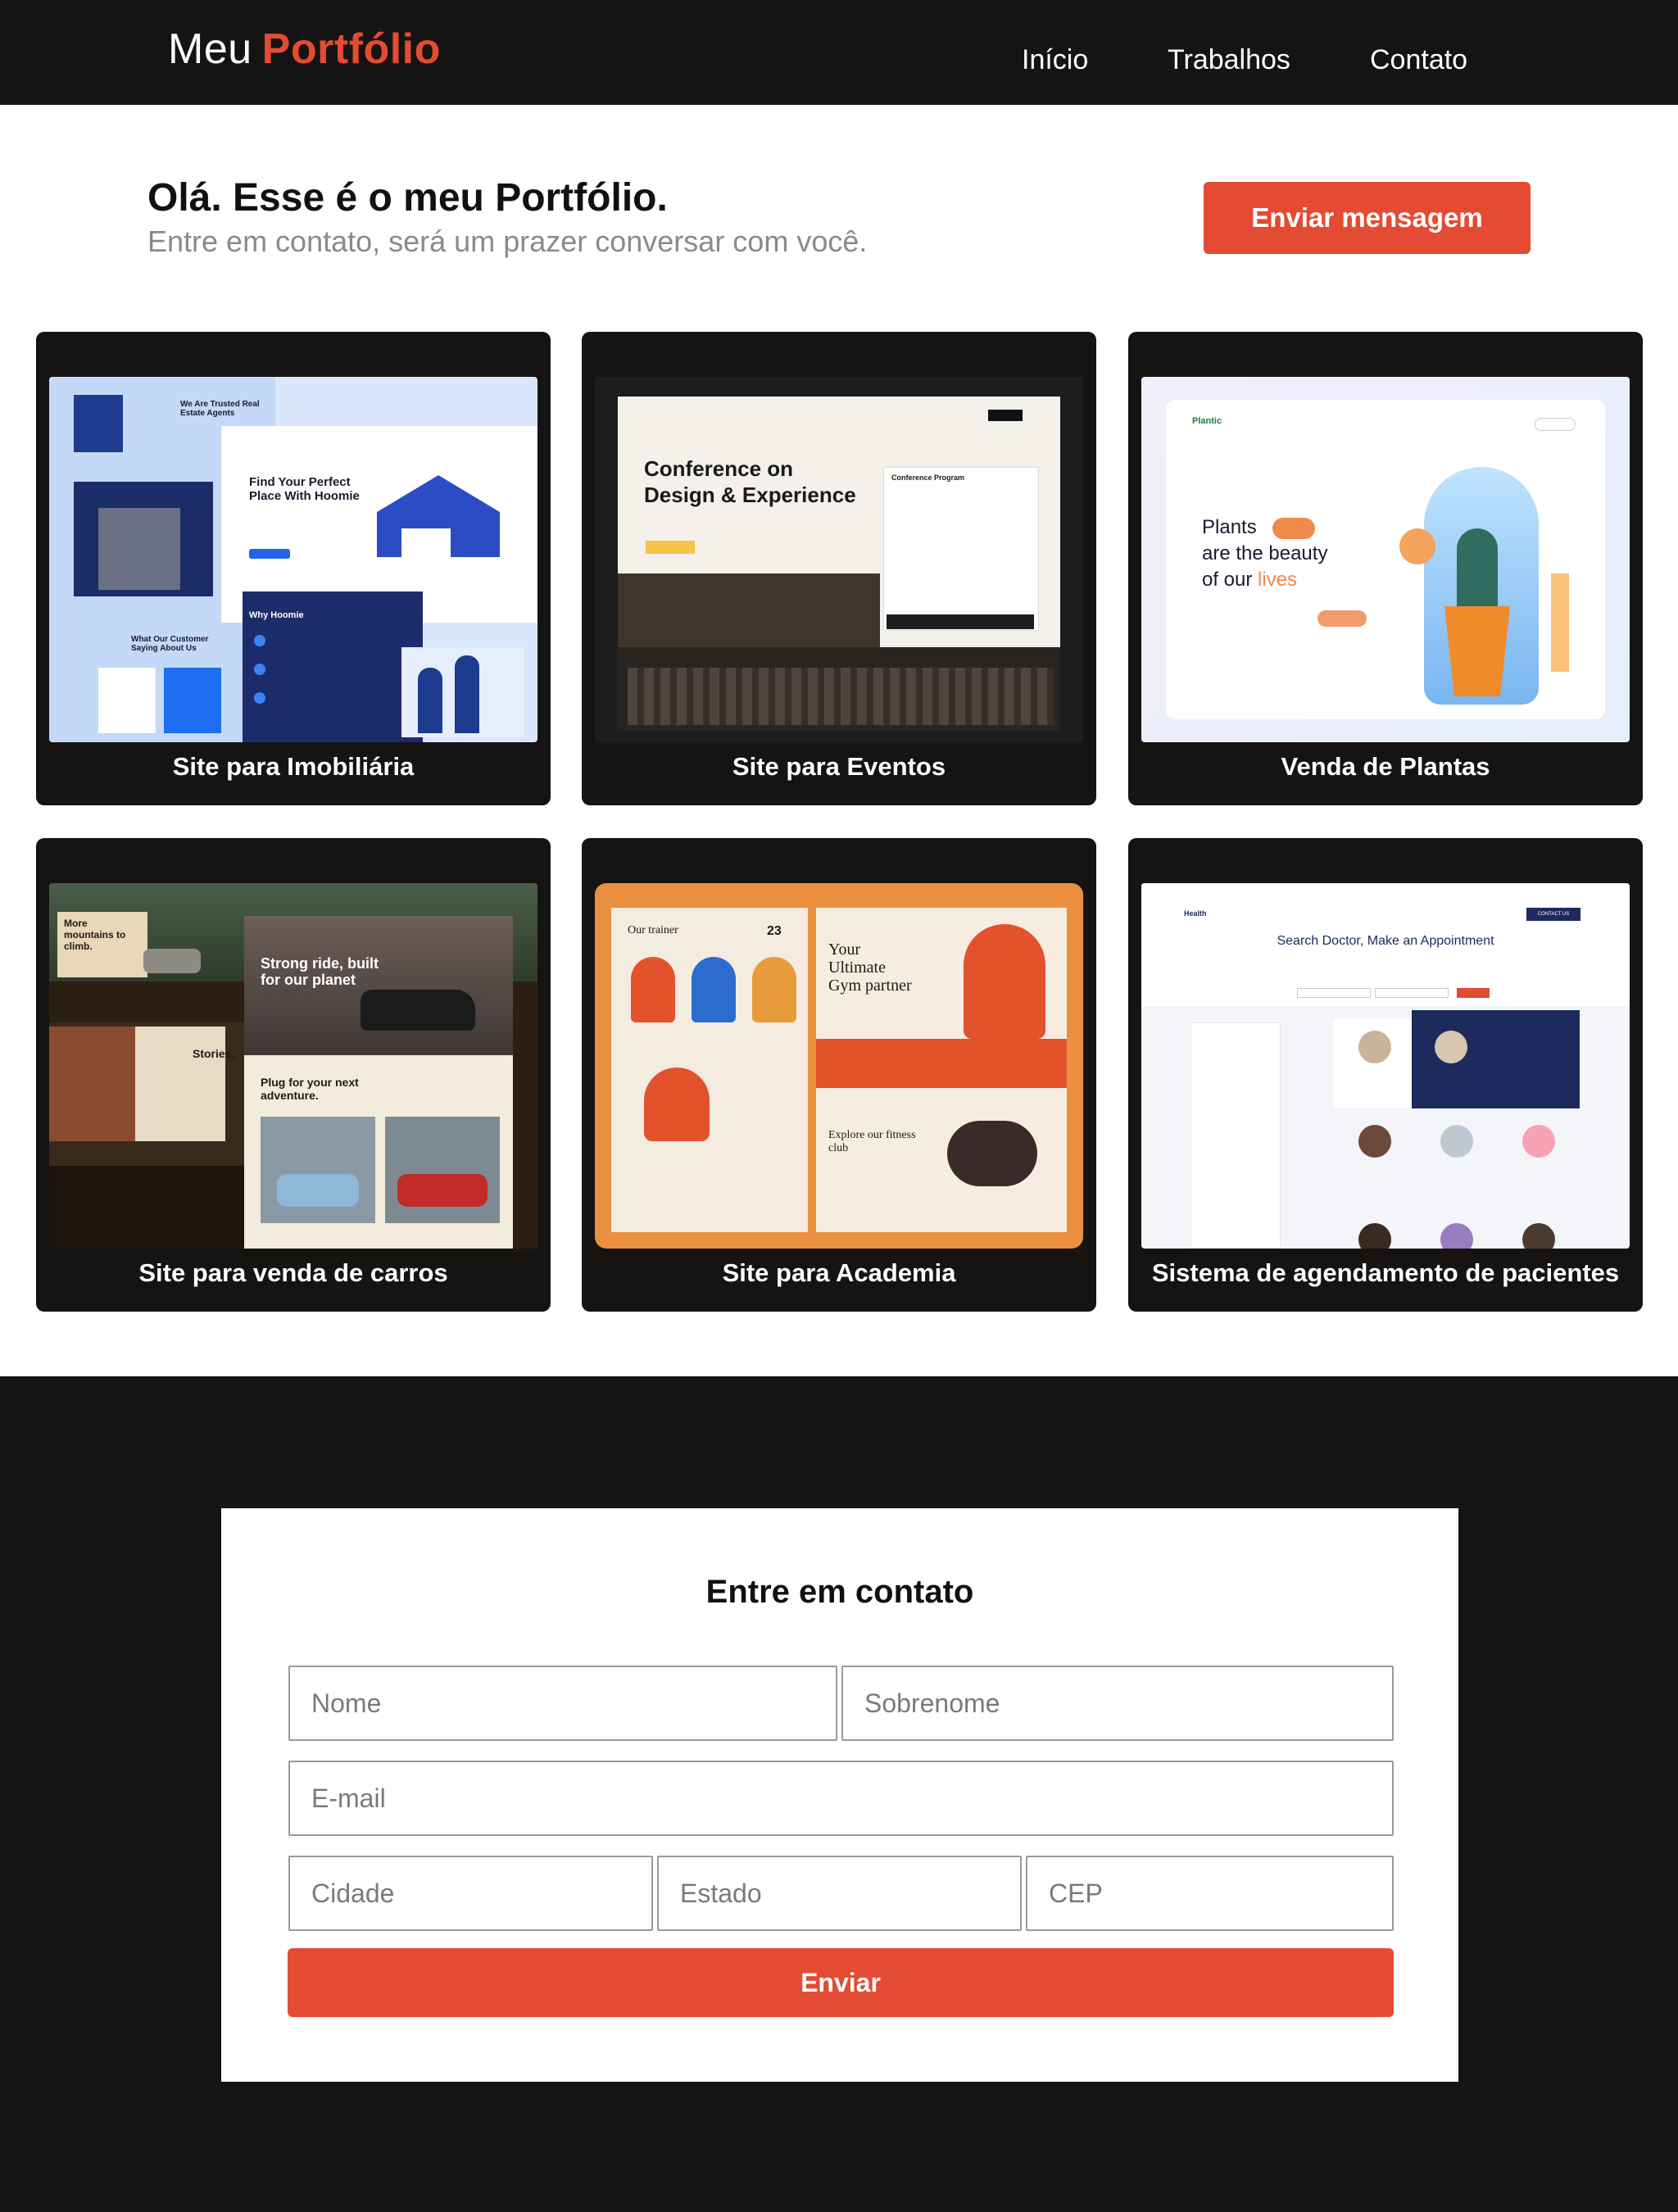 This screenshot has height=2212, width=1678. Describe the element at coordinates (839, 1272) in the screenshot. I see `project-title: Site para Academia` at that location.